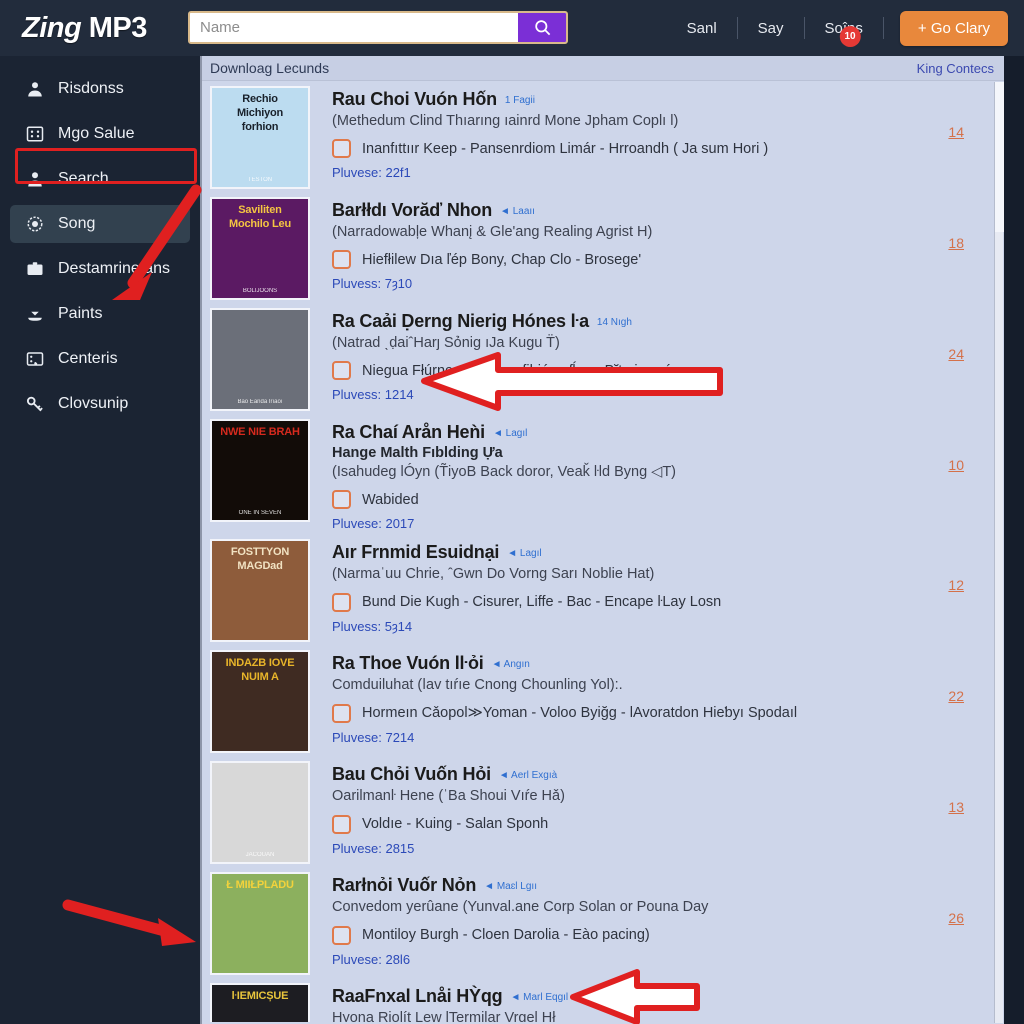 The image size is (1024, 1024). I want to click on item-count-link: 22, so click(956, 696).